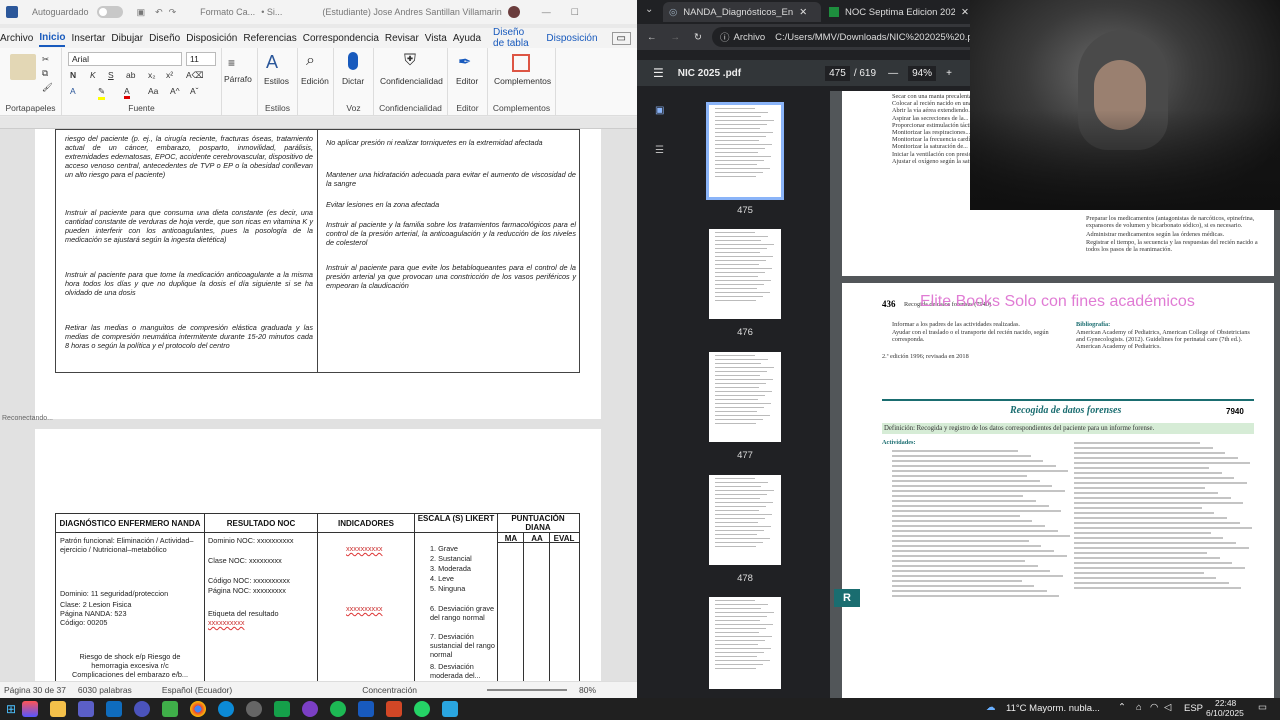  What do you see at coordinates (102, 93) in the screenshot?
I see `highlight-icon: ✎` at bounding box center [102, 93].